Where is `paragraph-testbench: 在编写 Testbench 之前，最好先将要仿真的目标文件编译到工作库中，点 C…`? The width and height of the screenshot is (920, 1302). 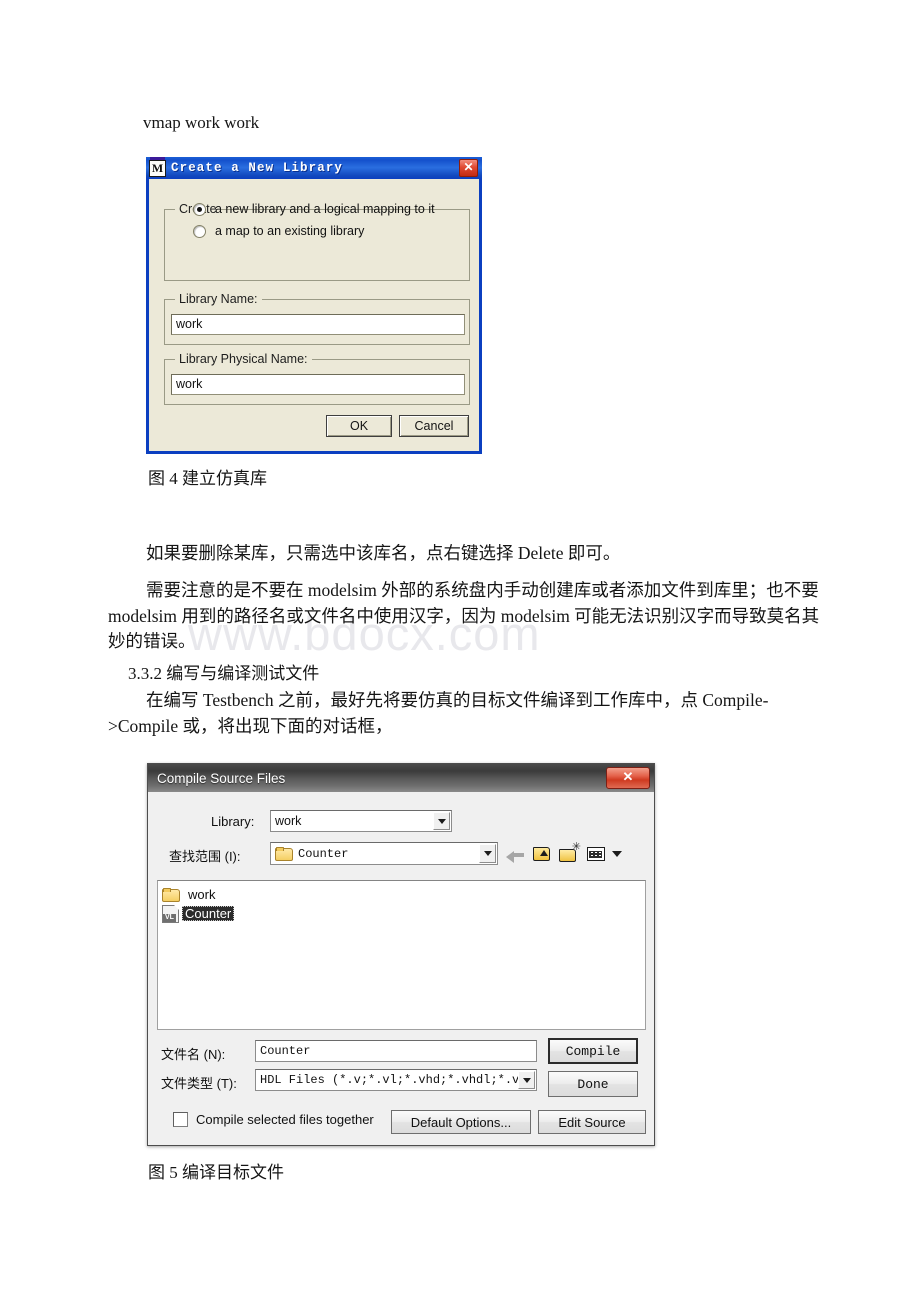 paragraph-testbench: 在编写 Testbench 之前，最好先将要仿真的目标文件编译到工作库中，点 C… is located at coordinates (438, 713).